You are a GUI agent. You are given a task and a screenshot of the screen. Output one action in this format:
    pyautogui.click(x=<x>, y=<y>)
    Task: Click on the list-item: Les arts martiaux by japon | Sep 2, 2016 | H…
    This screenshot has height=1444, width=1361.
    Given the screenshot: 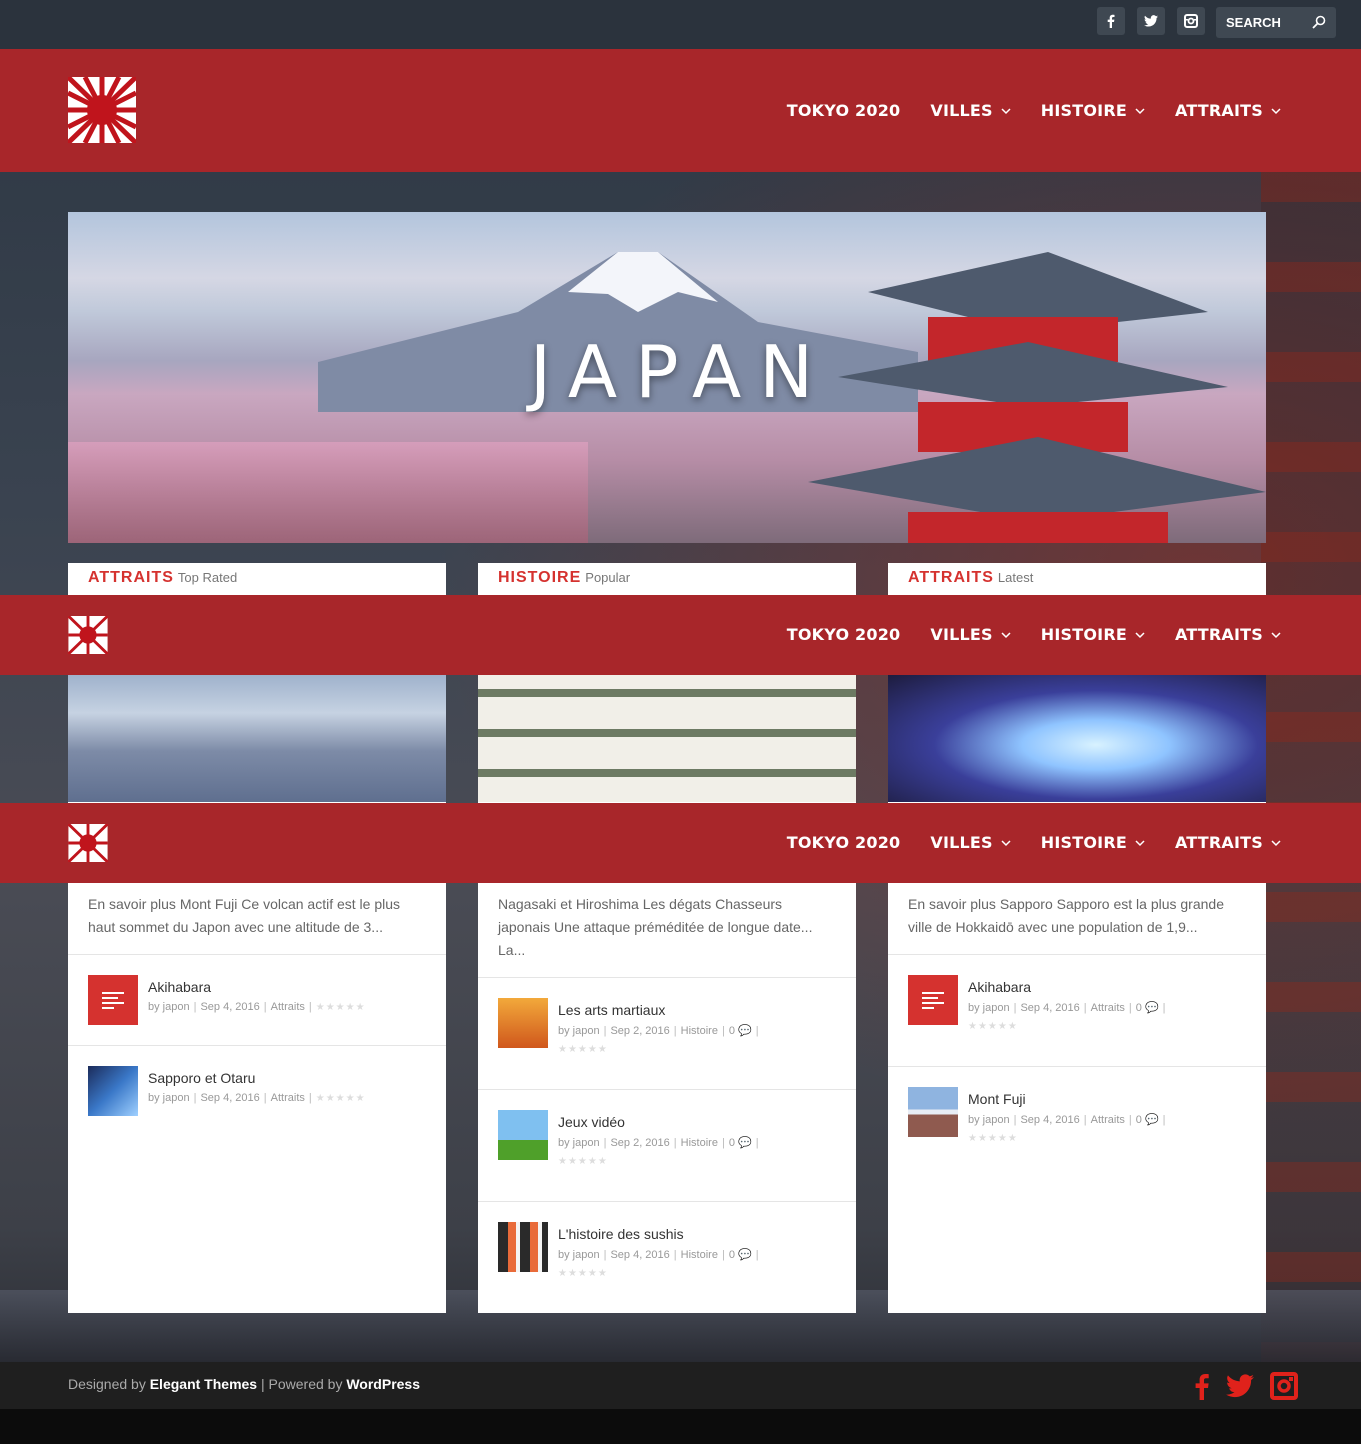 What is the action you would take?
    pyautogui.click(x=668, y=1031)
    